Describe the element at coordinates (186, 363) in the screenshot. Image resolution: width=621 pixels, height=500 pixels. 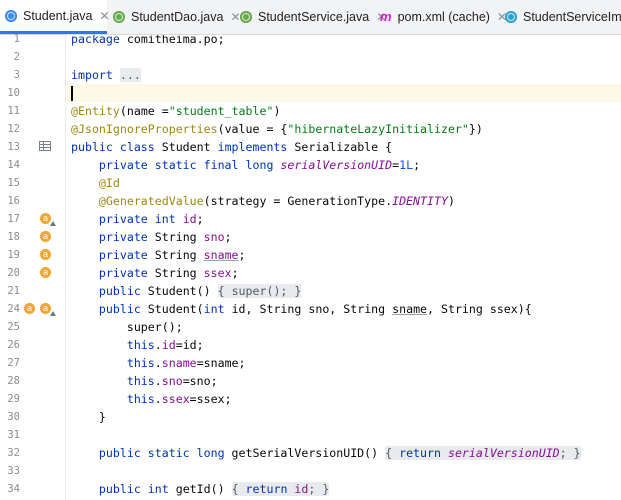
I see `code-line-27: this.sname=sname;` at that location.